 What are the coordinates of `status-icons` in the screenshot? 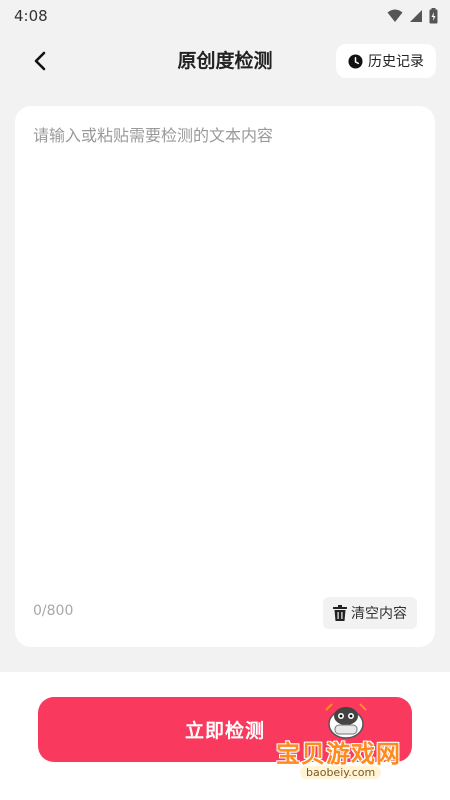 It's located at (412, 16).